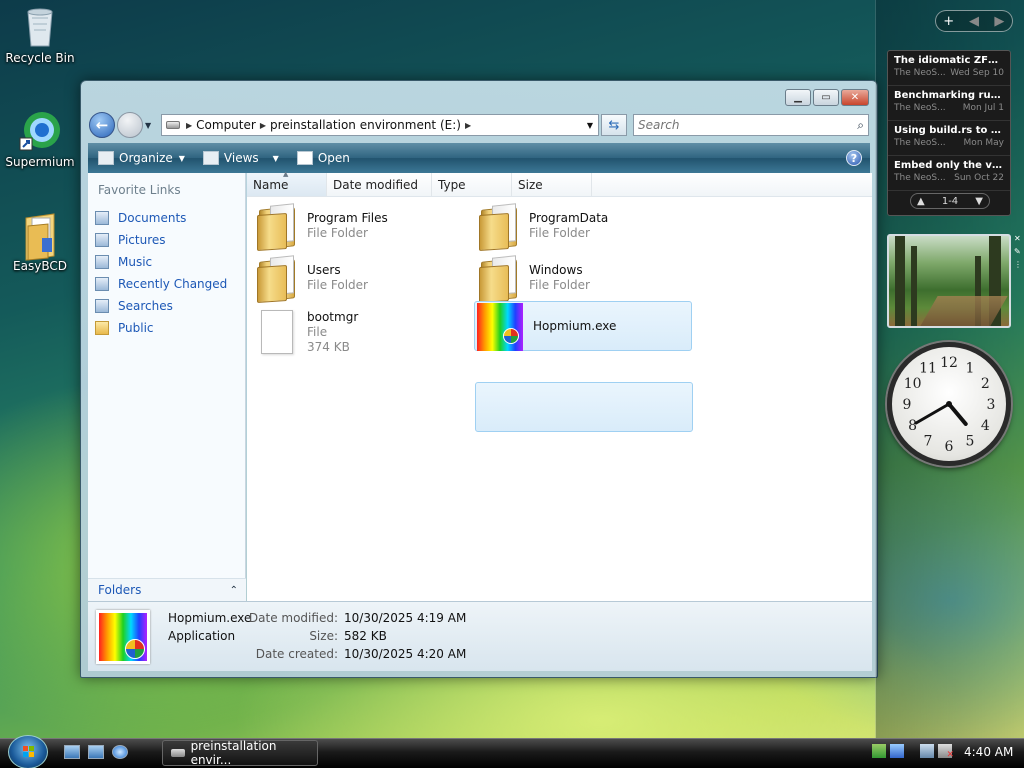 The width and height of the screenshot is (1024, 768). Describe the element at coordinates (582, 226) in the screenshot. I see `file-item-programdata: ProgramData File Folder` at that location.